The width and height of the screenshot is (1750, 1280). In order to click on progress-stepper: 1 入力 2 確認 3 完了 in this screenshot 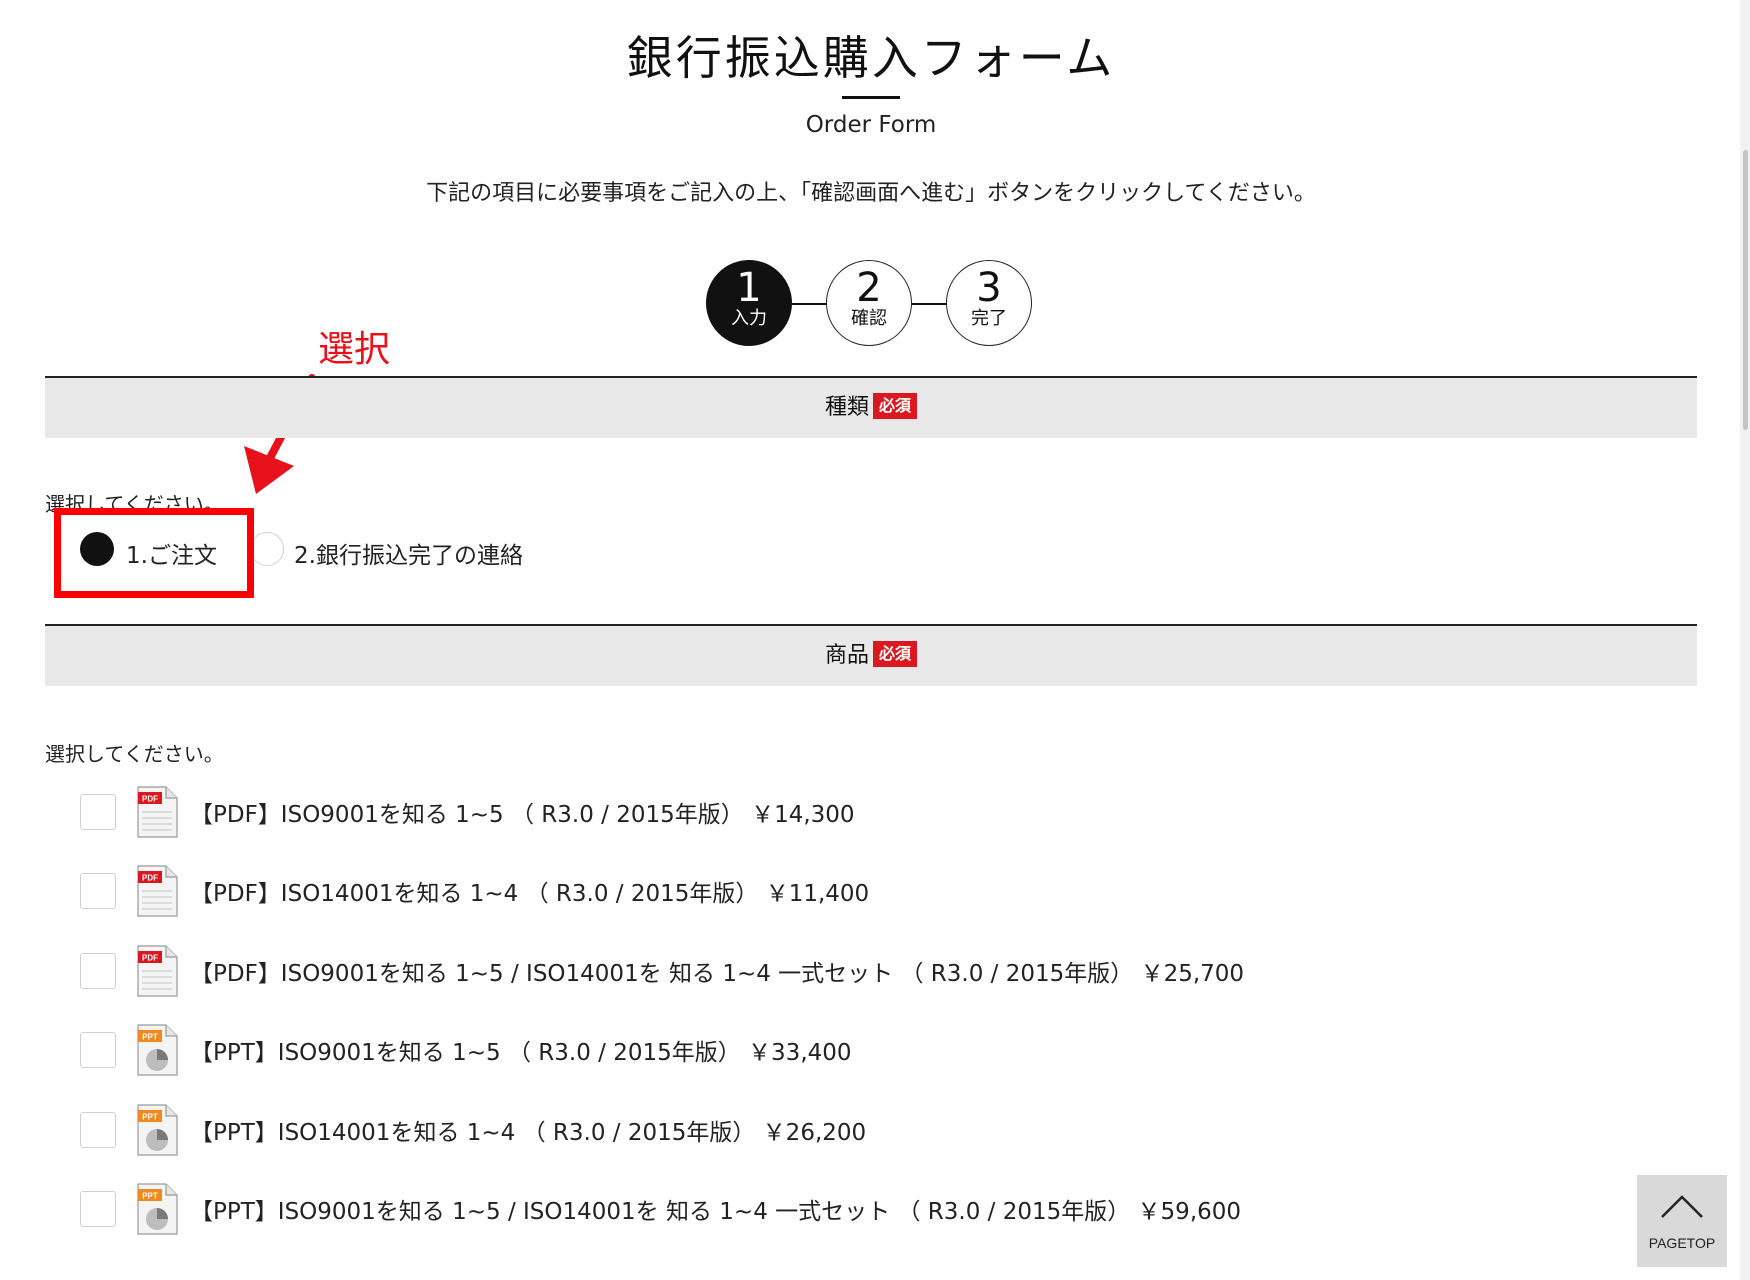, I will do `click(871, 305)`.